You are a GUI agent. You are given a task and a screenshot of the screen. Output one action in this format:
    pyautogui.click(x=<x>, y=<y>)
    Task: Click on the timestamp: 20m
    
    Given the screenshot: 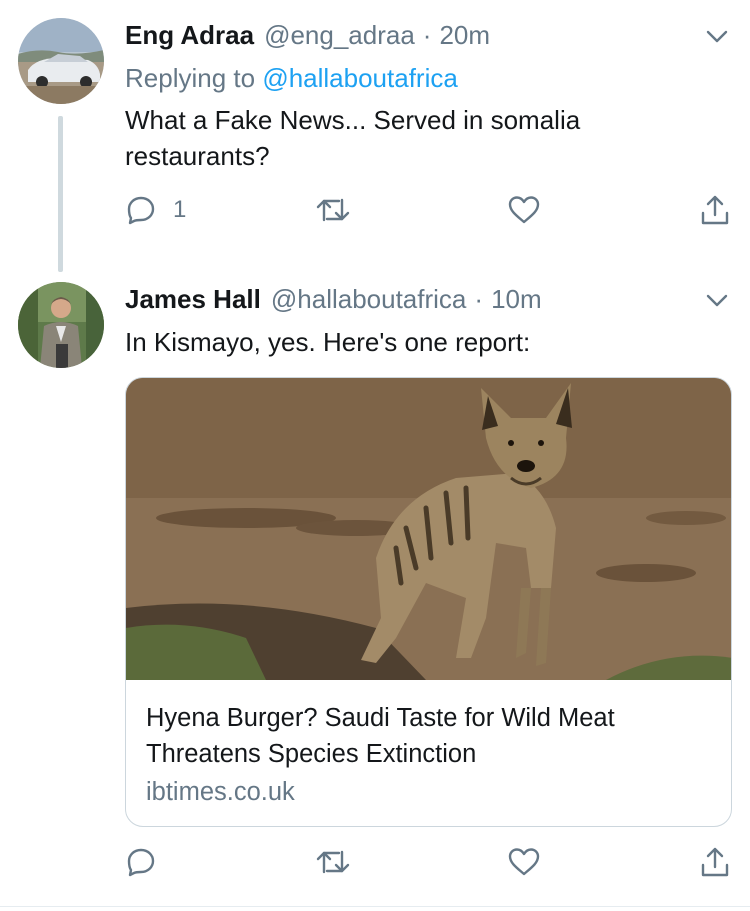 What is the action you would take?
    pyautogui.click(x=464, y=35)
    